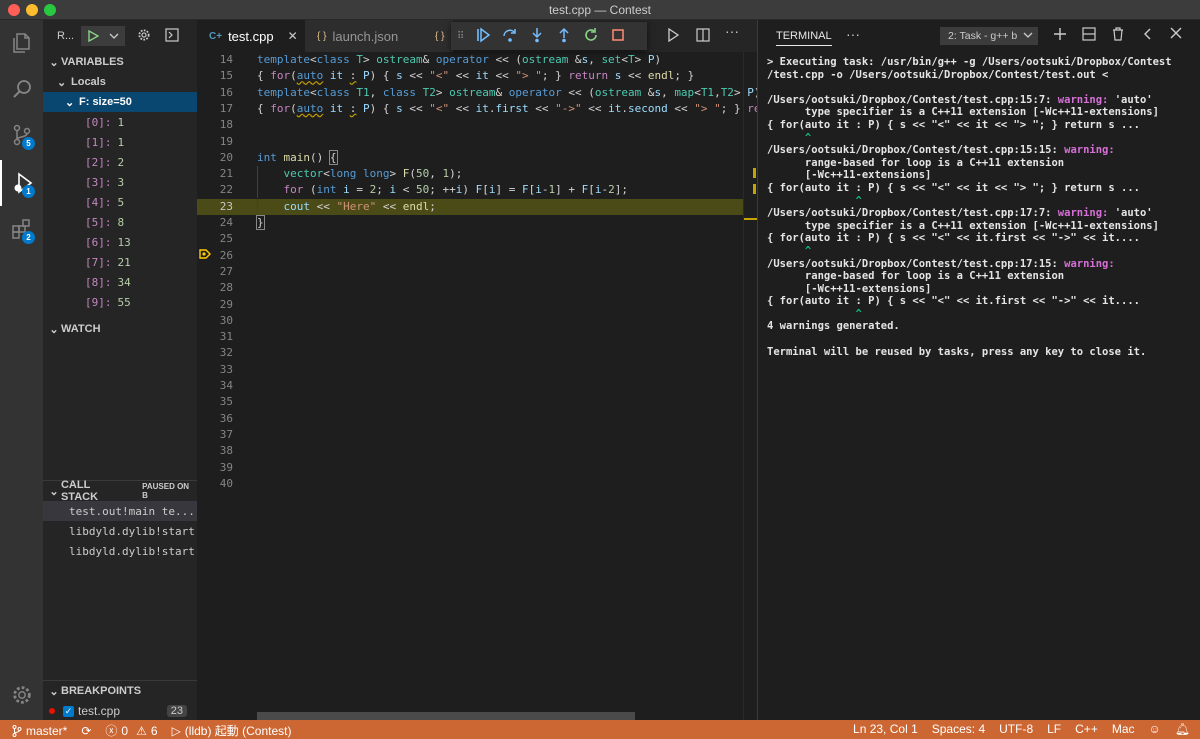  I want to click on code-line: 18, so click(470, 125).